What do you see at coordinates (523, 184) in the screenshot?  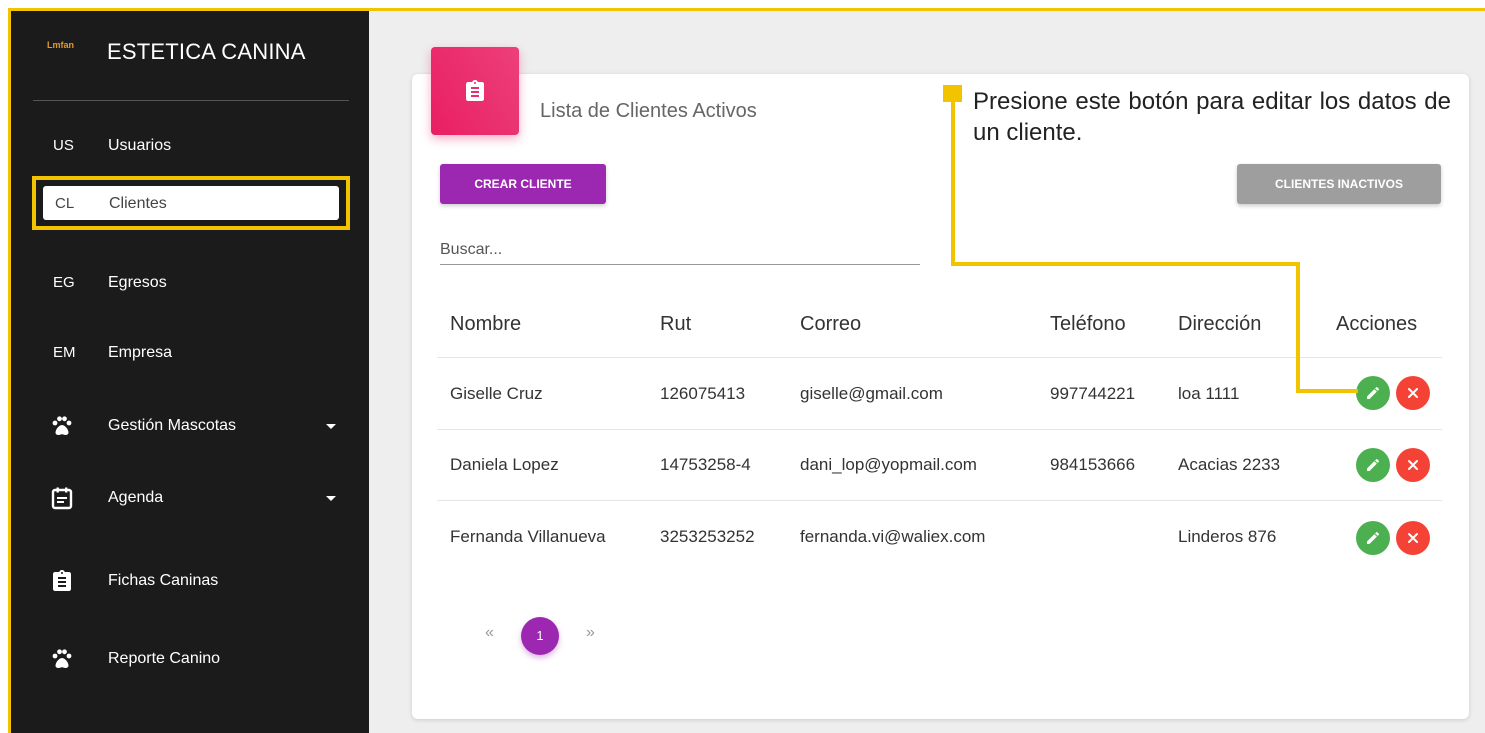 I see `create-client-button: CREAR CLIENTE` at bounding box center [523, 184].